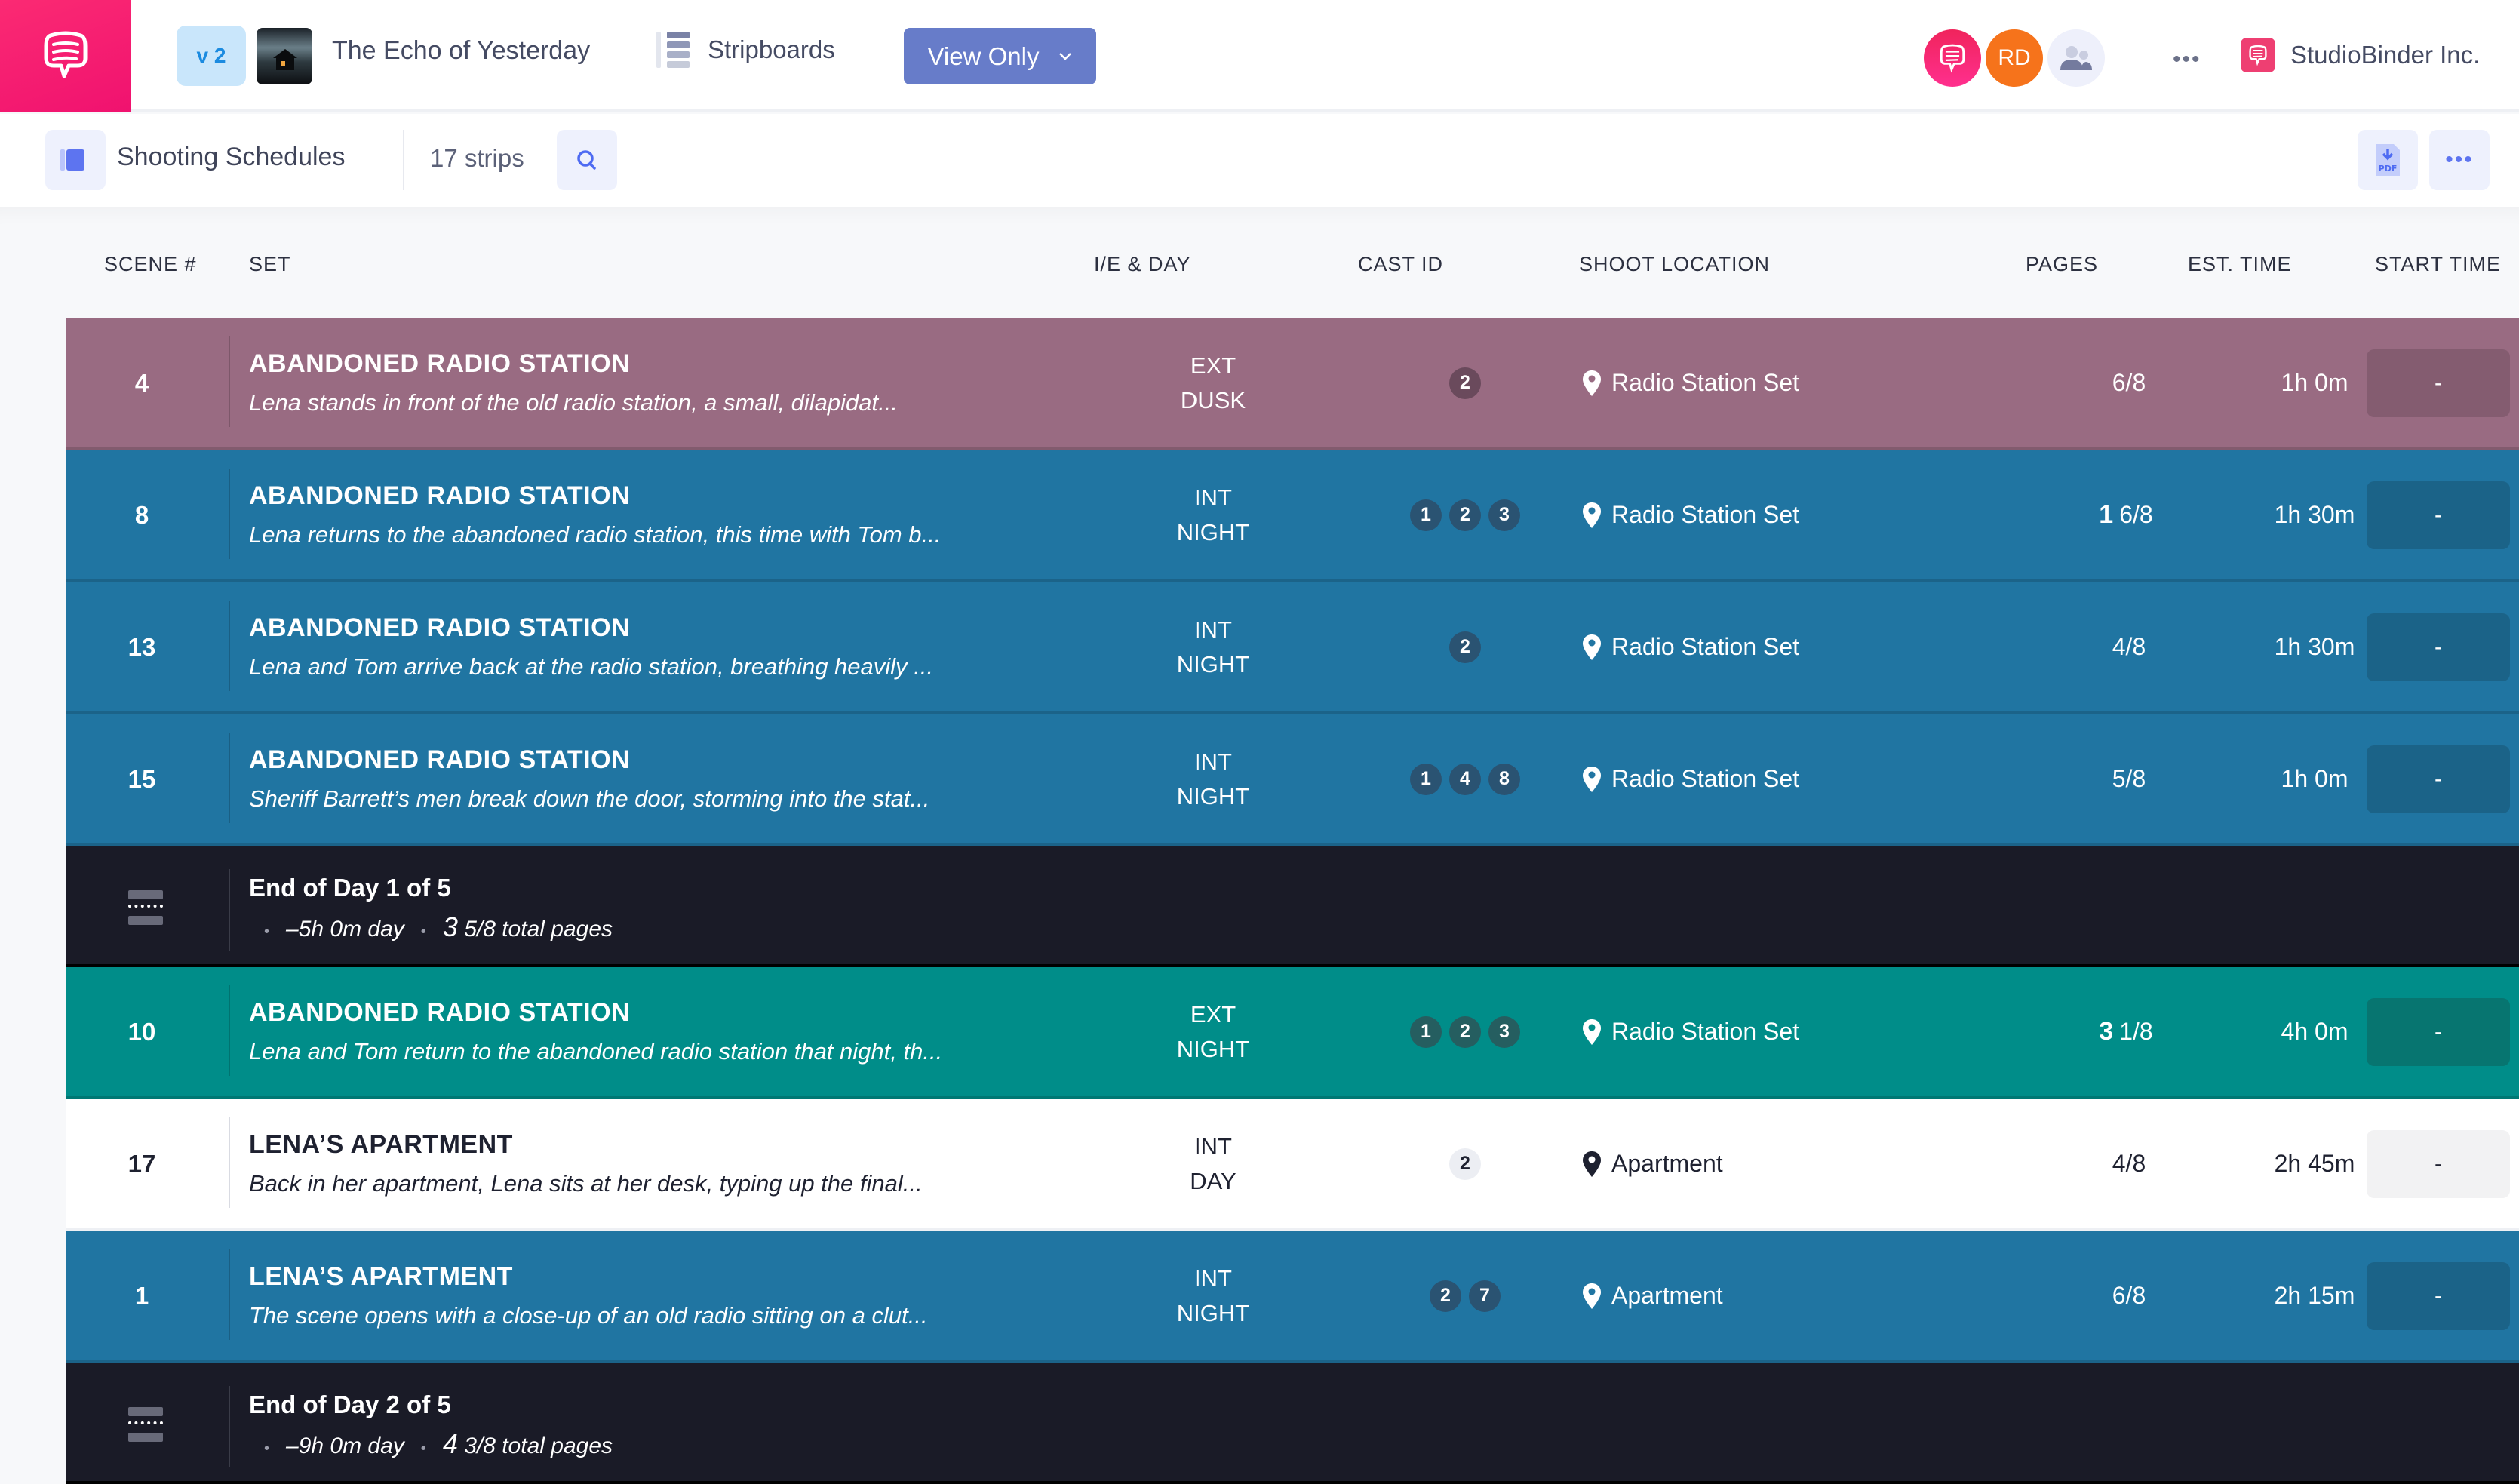  I want to click on scene-number: 1, so click(141, 1295).